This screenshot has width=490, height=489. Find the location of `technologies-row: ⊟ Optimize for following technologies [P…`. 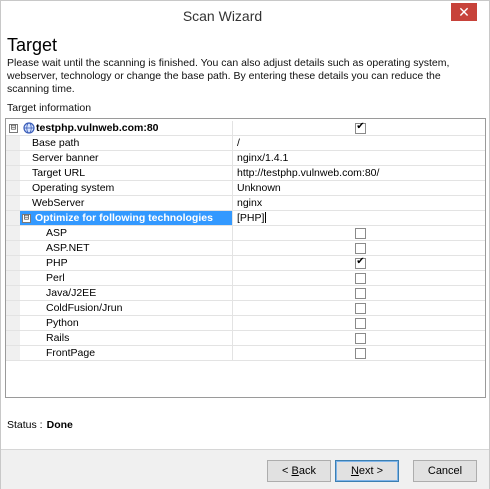

technologies-row: ⊟ Optimize for following technologies [P… is located at coordinates (245, 218).